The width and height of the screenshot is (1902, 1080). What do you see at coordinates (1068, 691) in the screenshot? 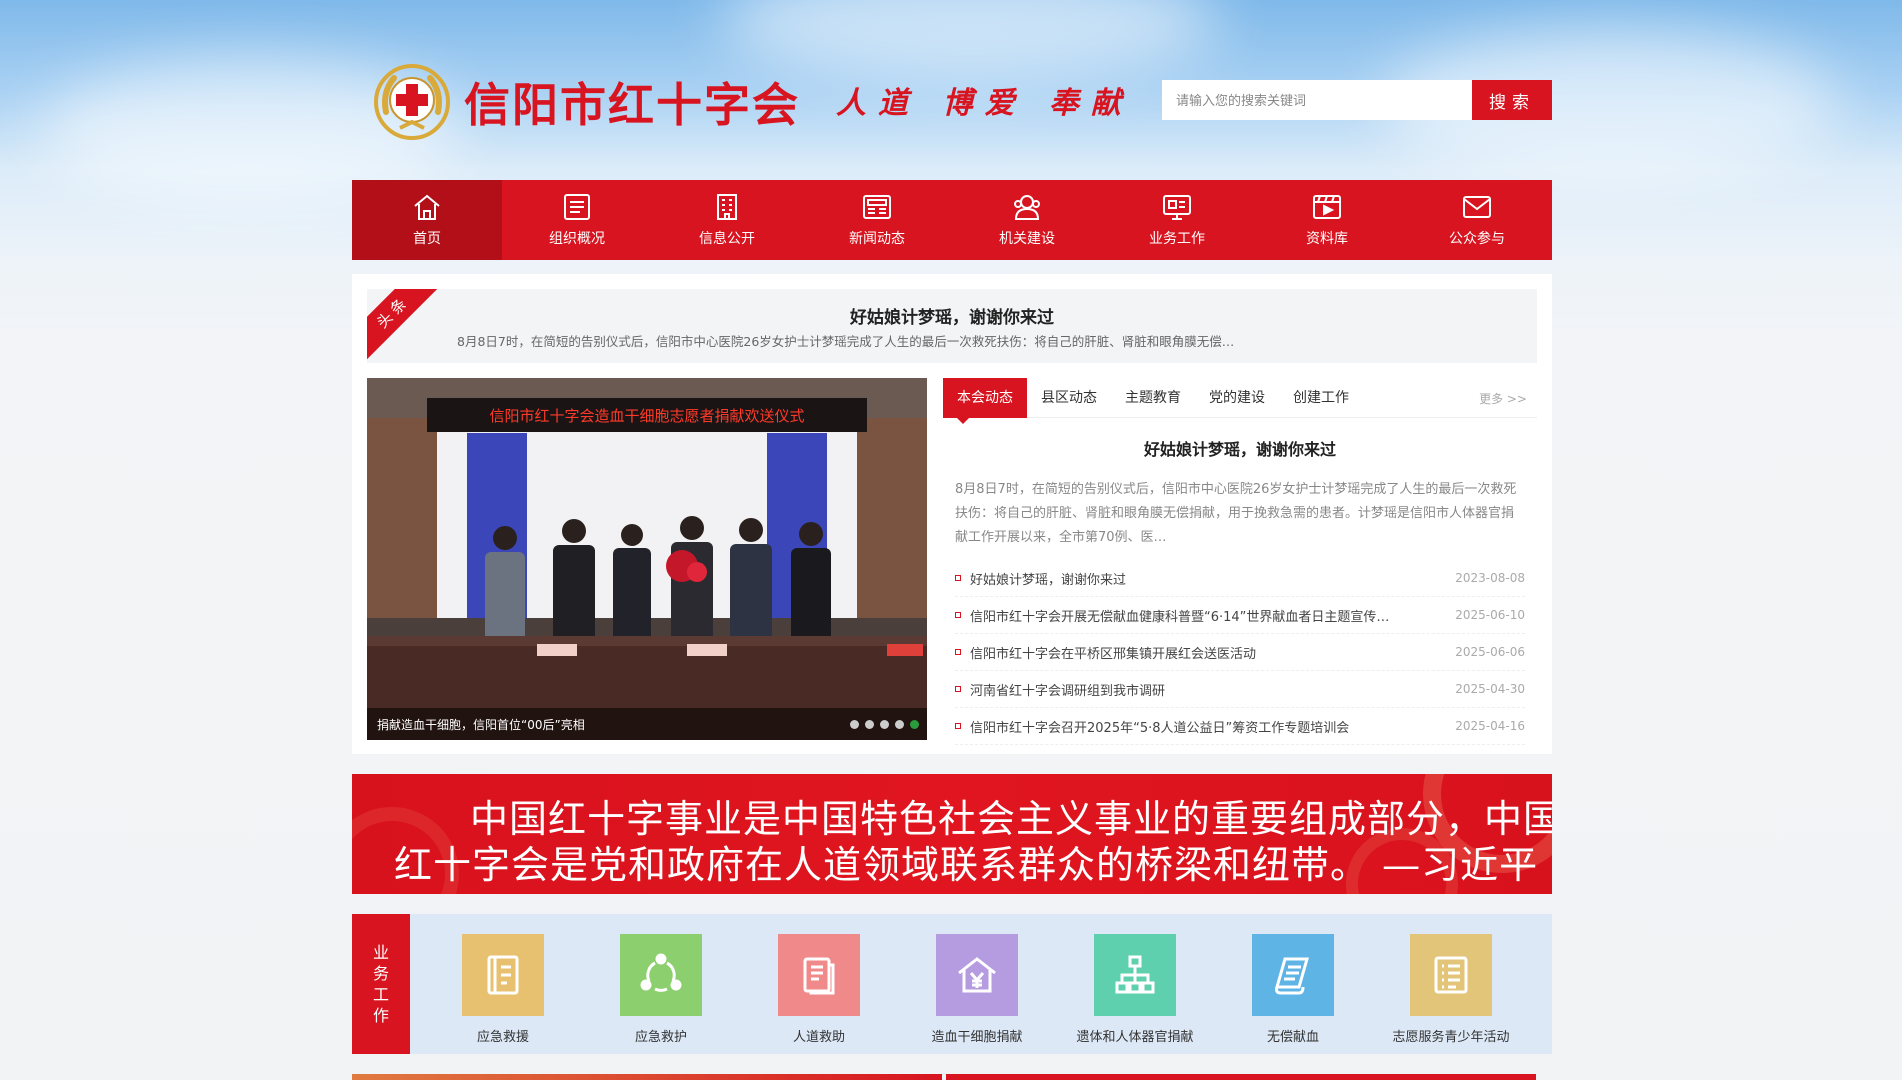
I see `news-item-title: 河南省红十字会调研组到我市调研` at bounding box center [1068, 691].